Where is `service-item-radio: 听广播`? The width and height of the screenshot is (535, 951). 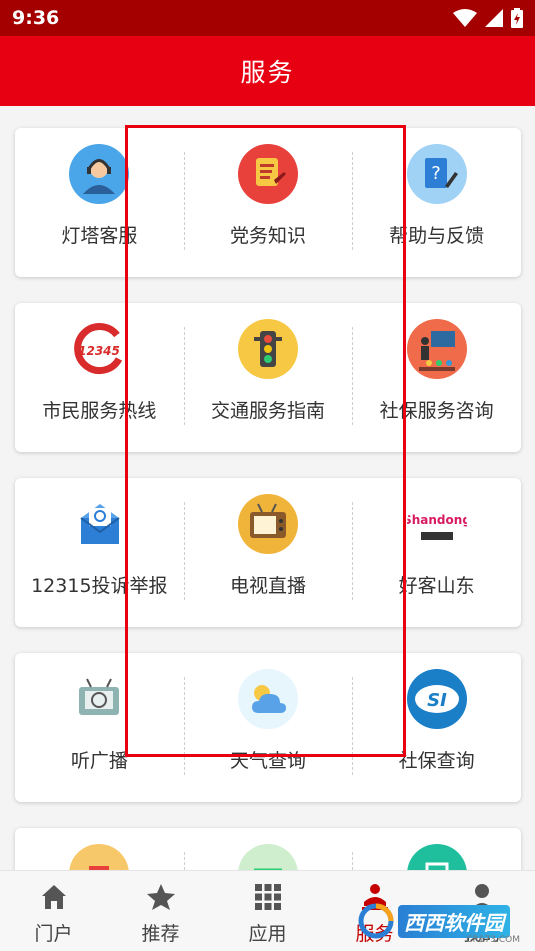
service-item-radio: 听广播 is located at coordinates (99, 727).